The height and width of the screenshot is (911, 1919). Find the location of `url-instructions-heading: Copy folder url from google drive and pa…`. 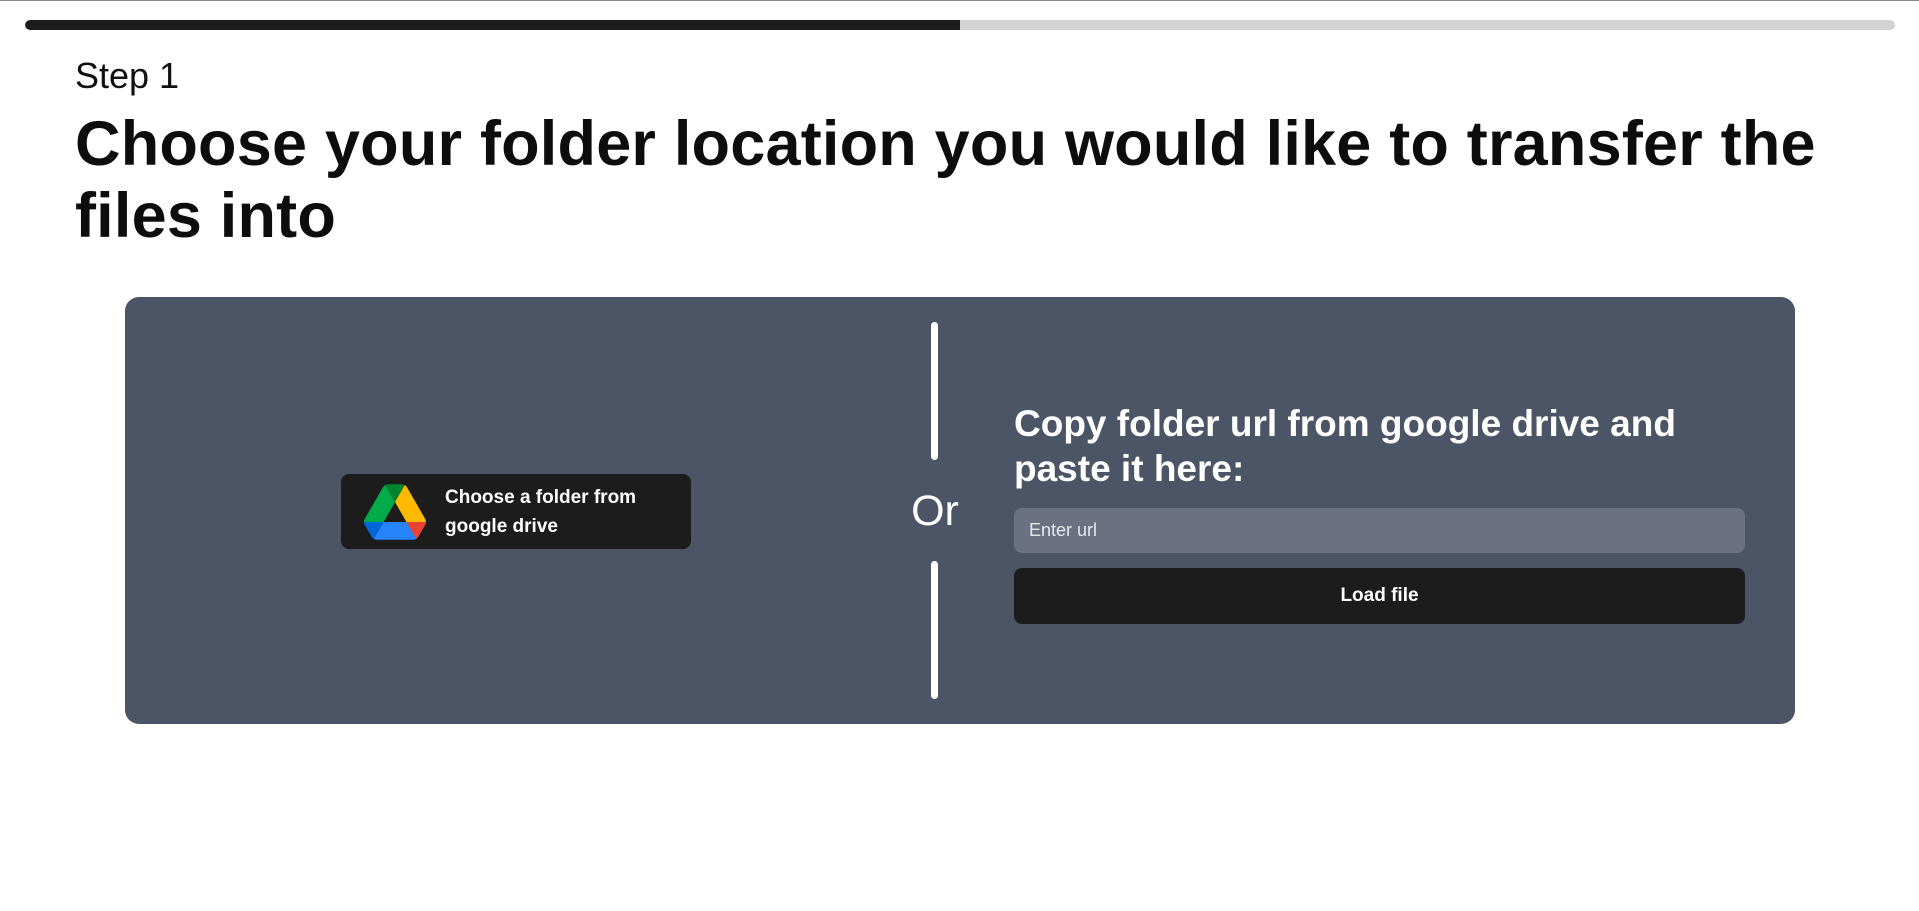

url-instructions-heading: Copy folder url from google drive and pa… is located at coordinates (1345, 446).